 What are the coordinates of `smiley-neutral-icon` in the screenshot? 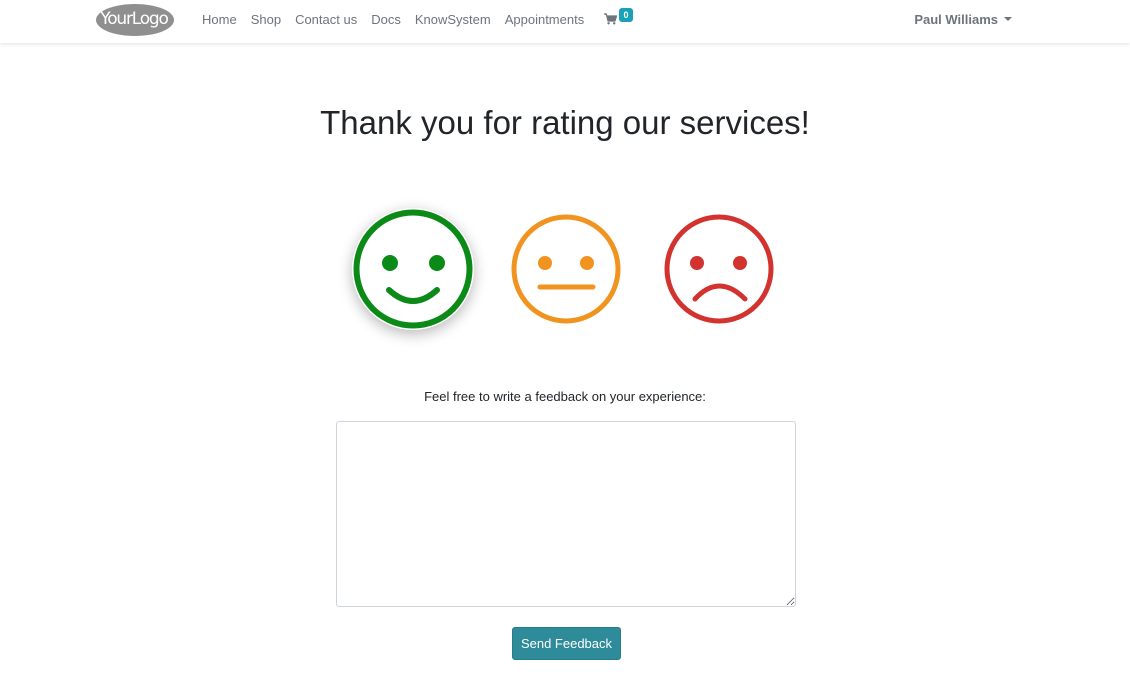 It's located at (566, 269).